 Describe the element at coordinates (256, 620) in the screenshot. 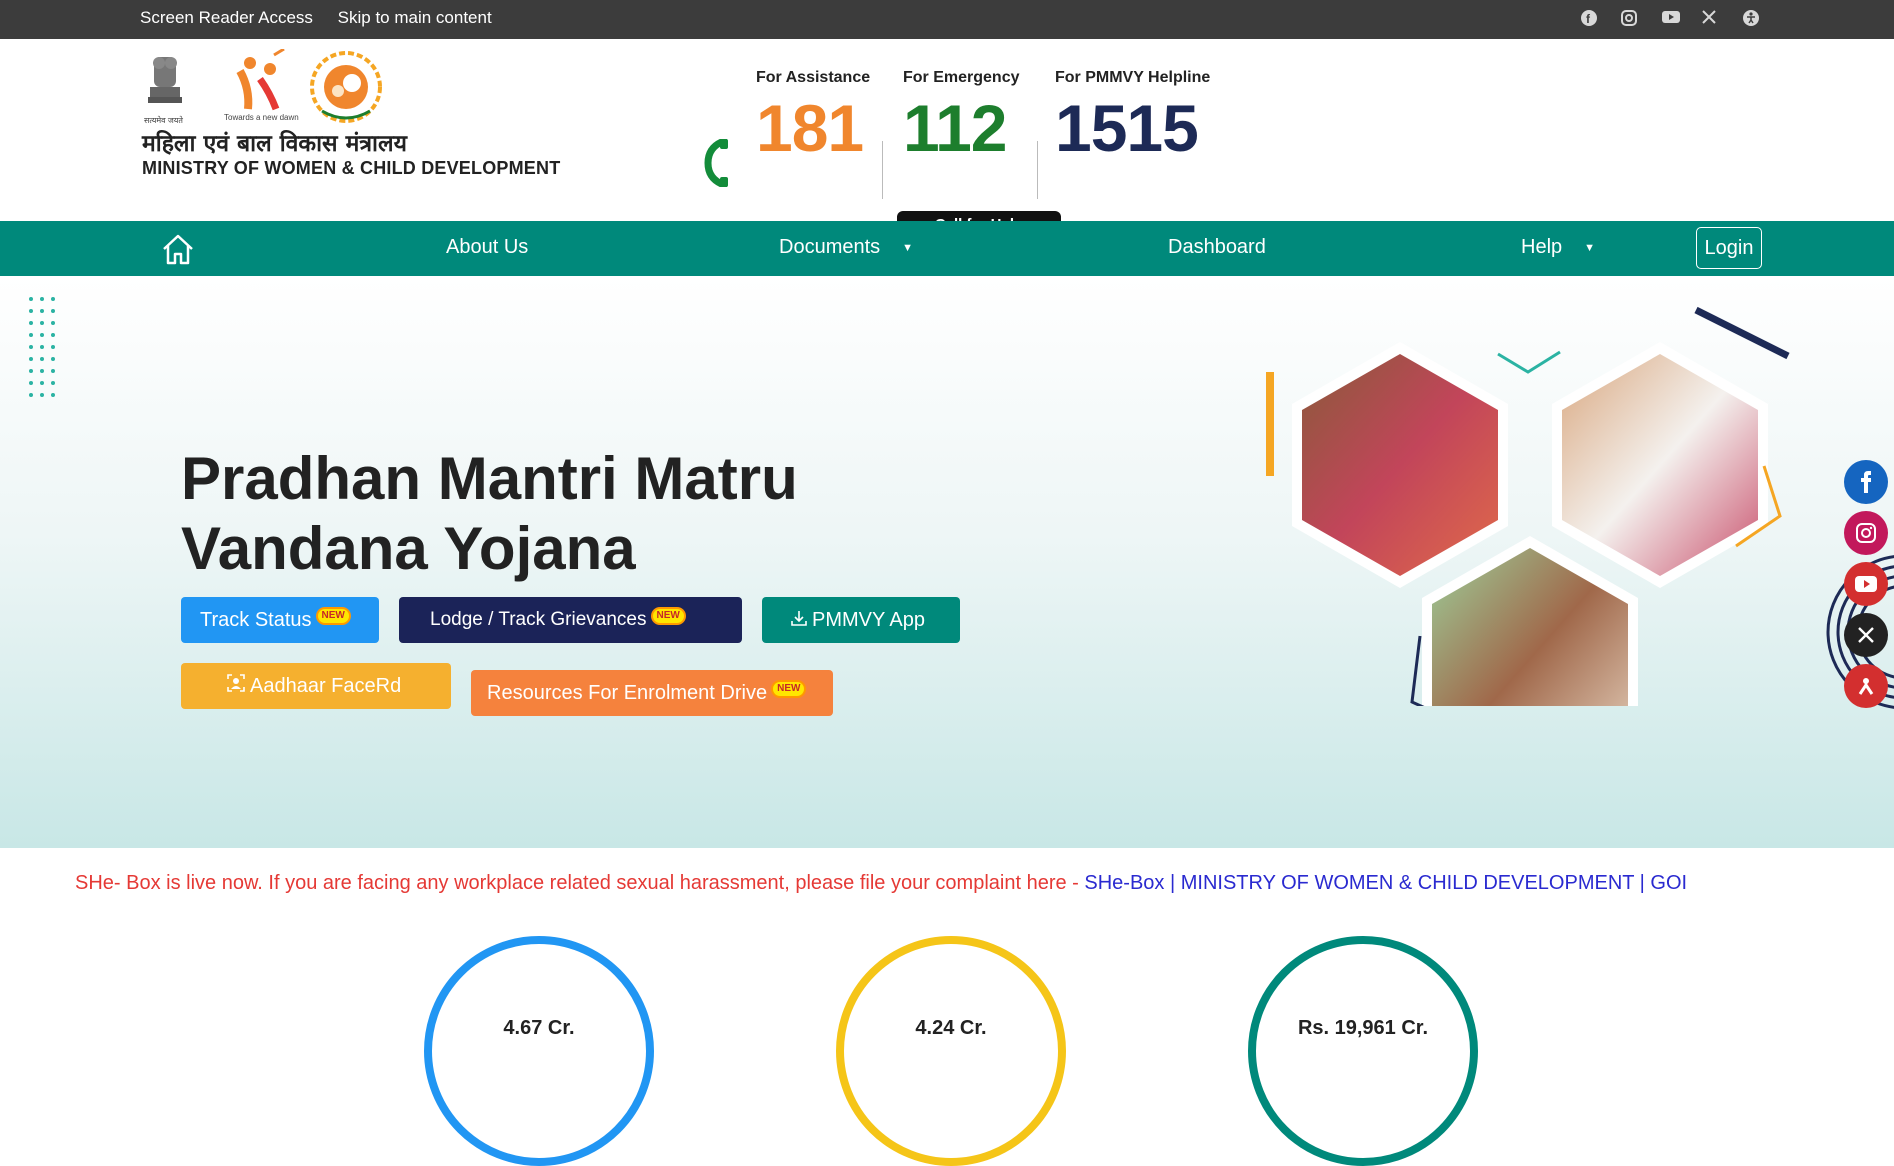

I see `track-status-label: Track Status` at that location.